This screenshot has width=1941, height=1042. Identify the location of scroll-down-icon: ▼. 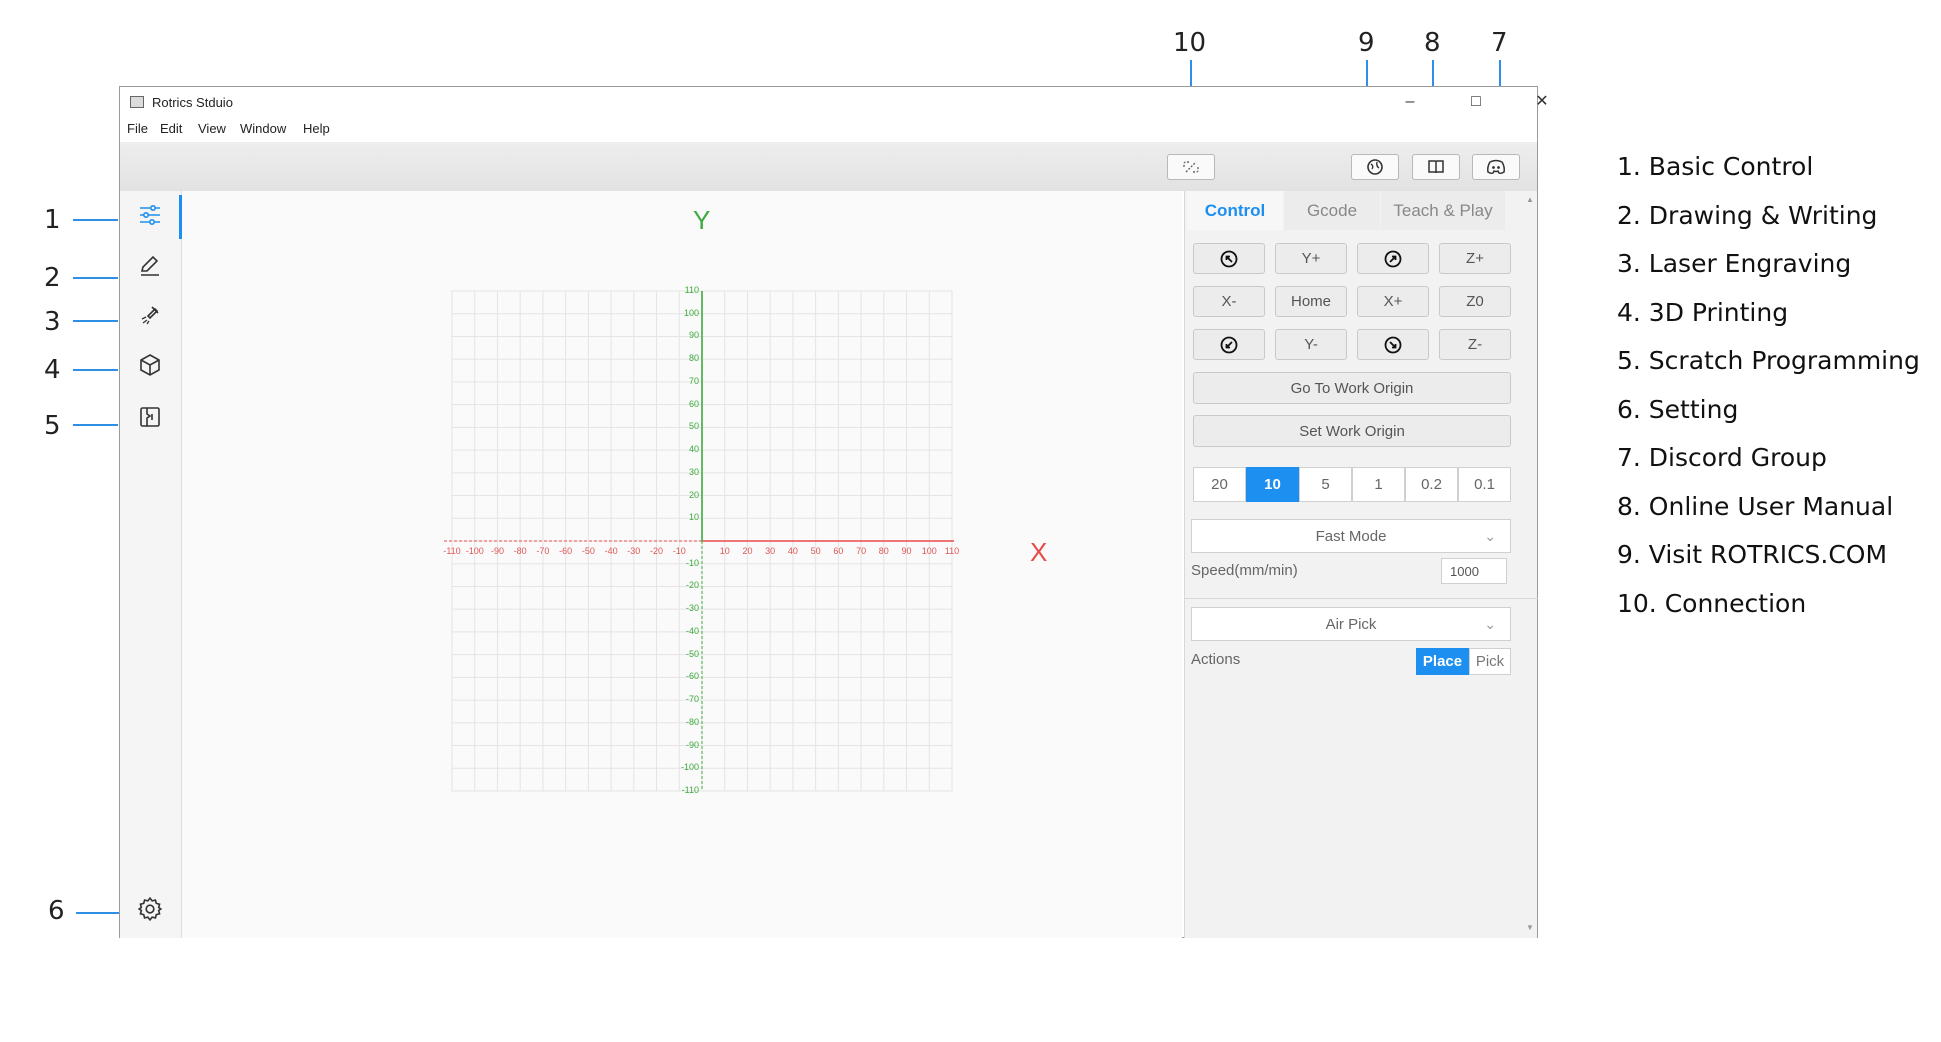
(1530, 927).